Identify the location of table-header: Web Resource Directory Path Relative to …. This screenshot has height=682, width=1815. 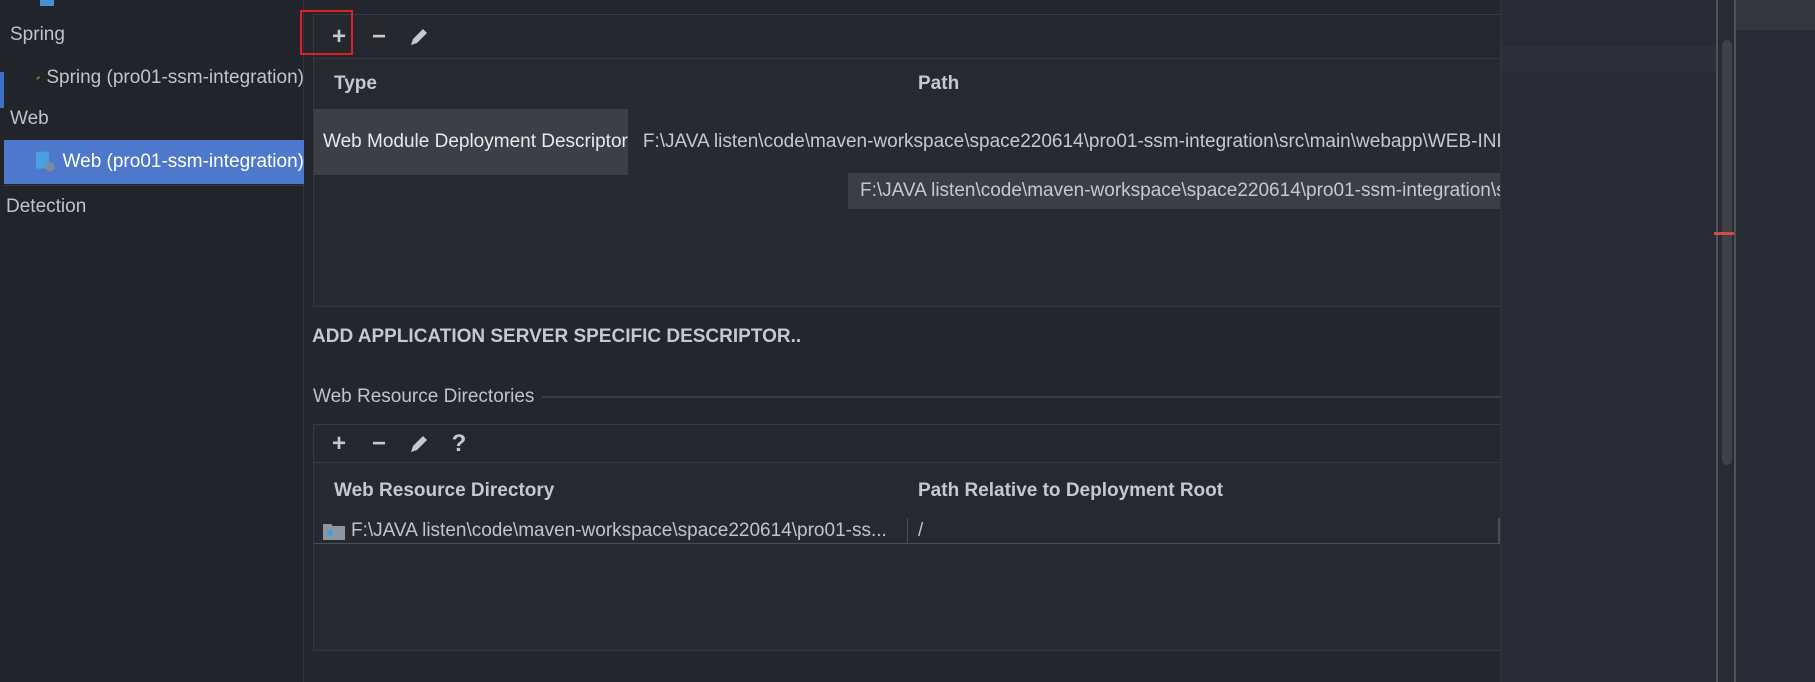
(907, 490).